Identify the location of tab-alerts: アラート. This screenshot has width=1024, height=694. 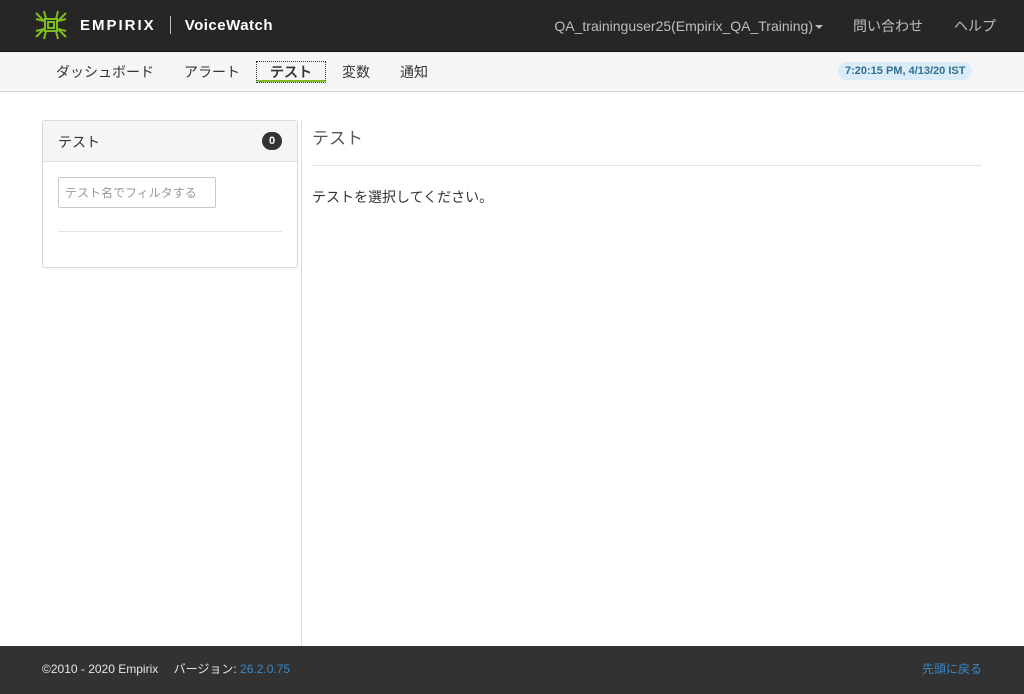
(212, 72).